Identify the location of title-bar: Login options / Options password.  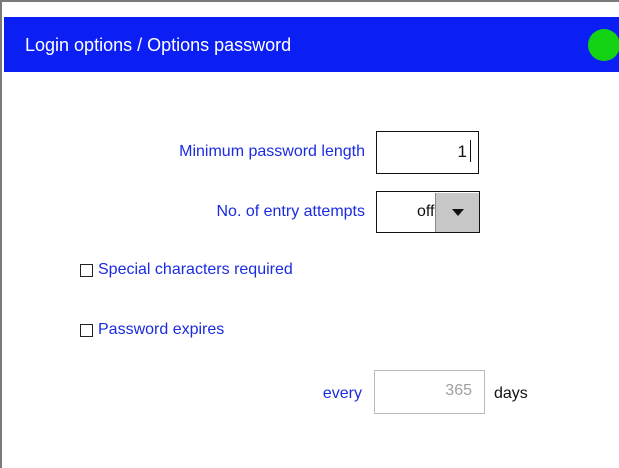
(311, 44).